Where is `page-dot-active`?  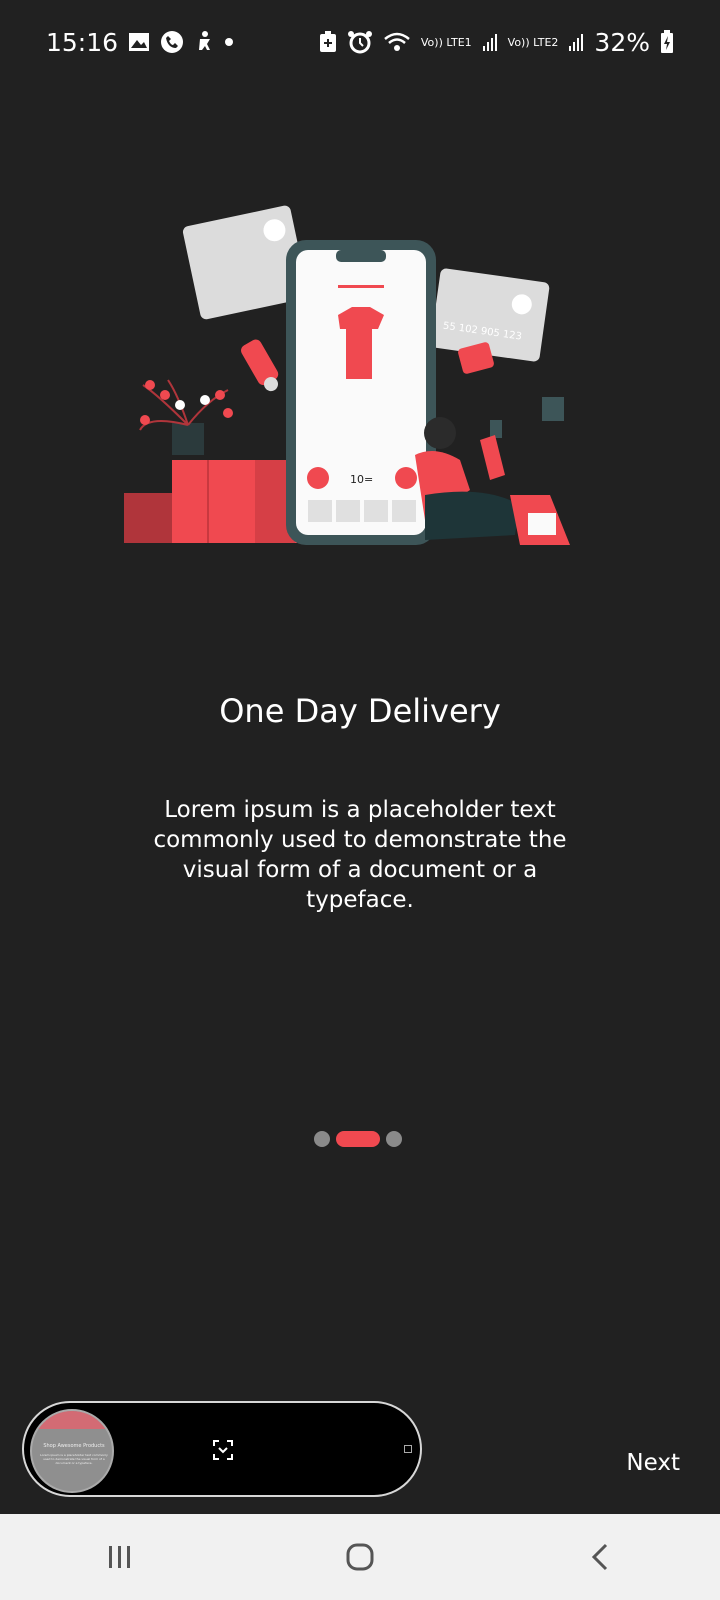
page-dot-active is located at coordinates (358, 1139).